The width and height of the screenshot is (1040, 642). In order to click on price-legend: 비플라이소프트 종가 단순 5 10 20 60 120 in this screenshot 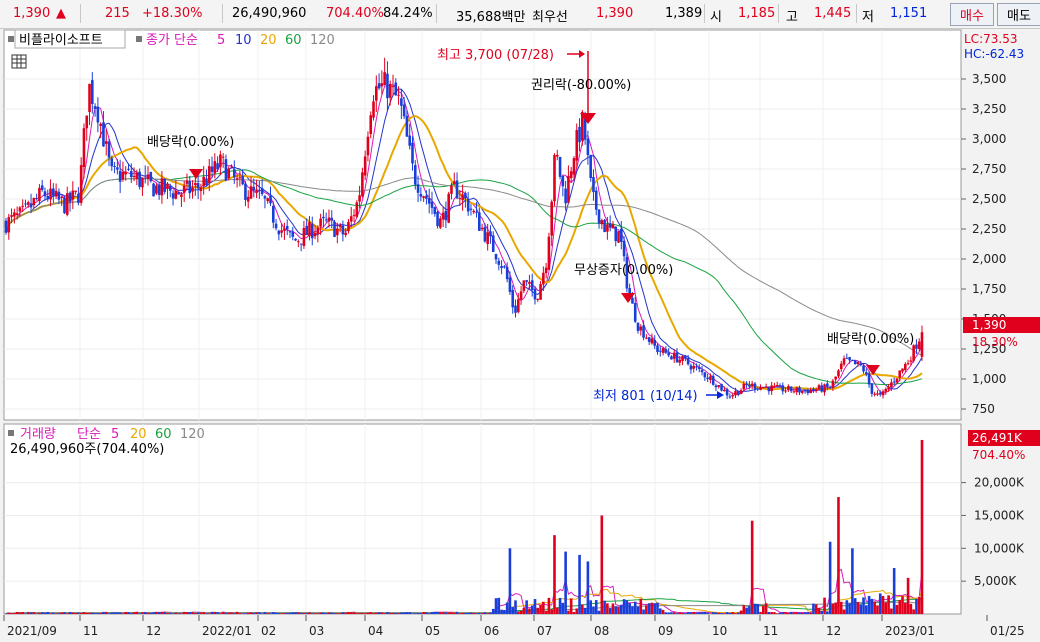, I will do `click(171, 39)`.